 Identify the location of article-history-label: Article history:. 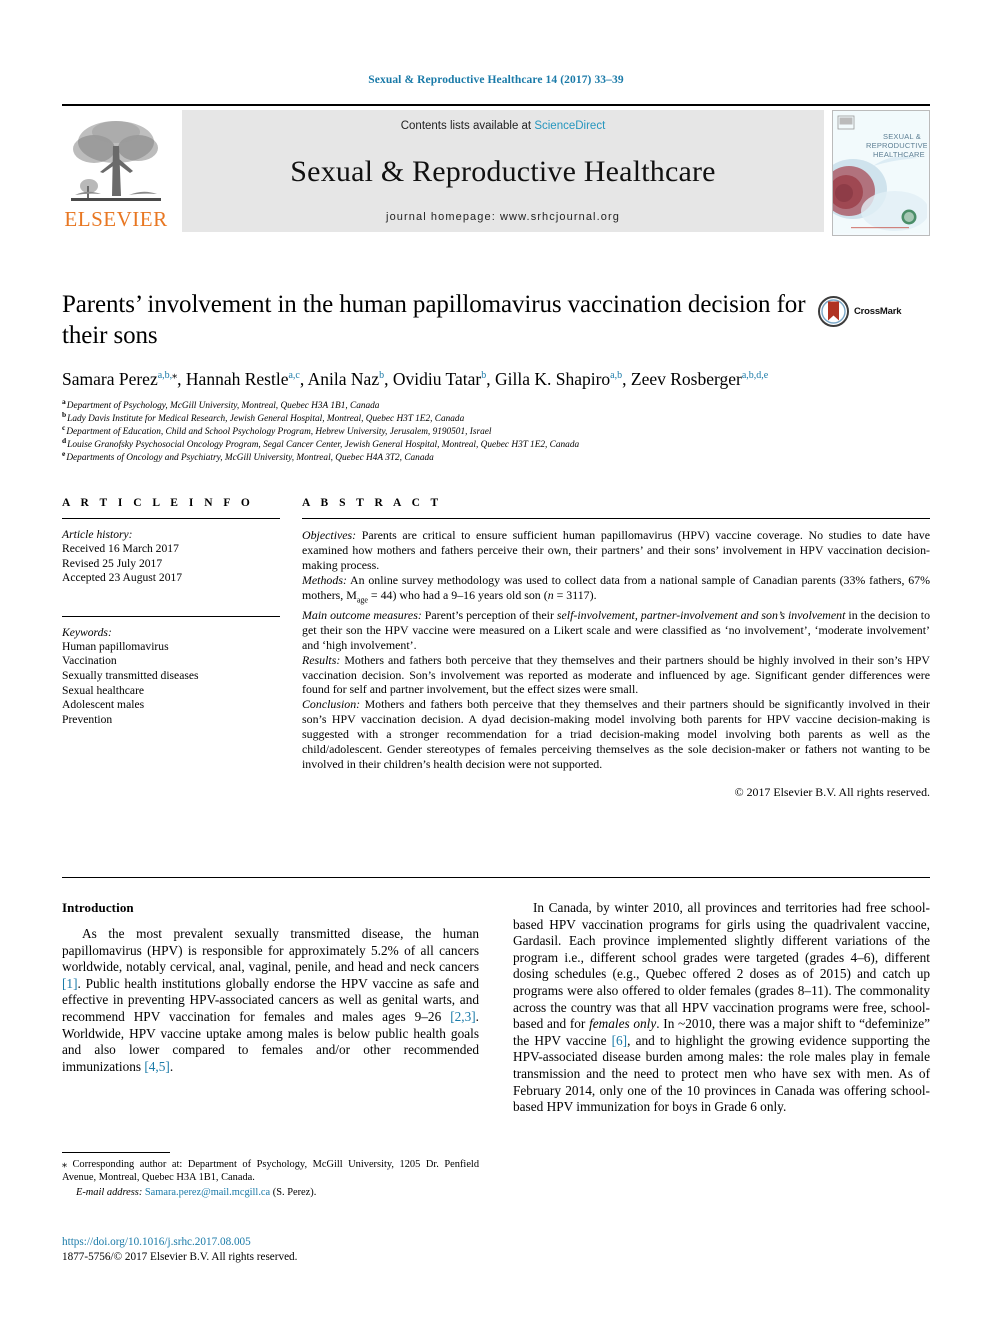
(97, 534).